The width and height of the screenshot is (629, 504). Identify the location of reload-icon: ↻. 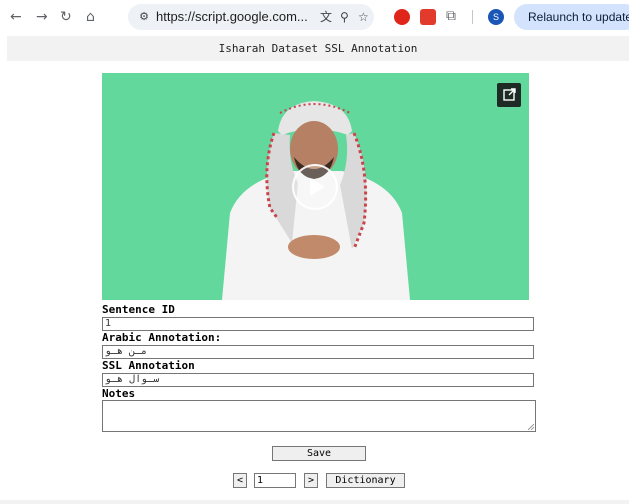
(66, 17).